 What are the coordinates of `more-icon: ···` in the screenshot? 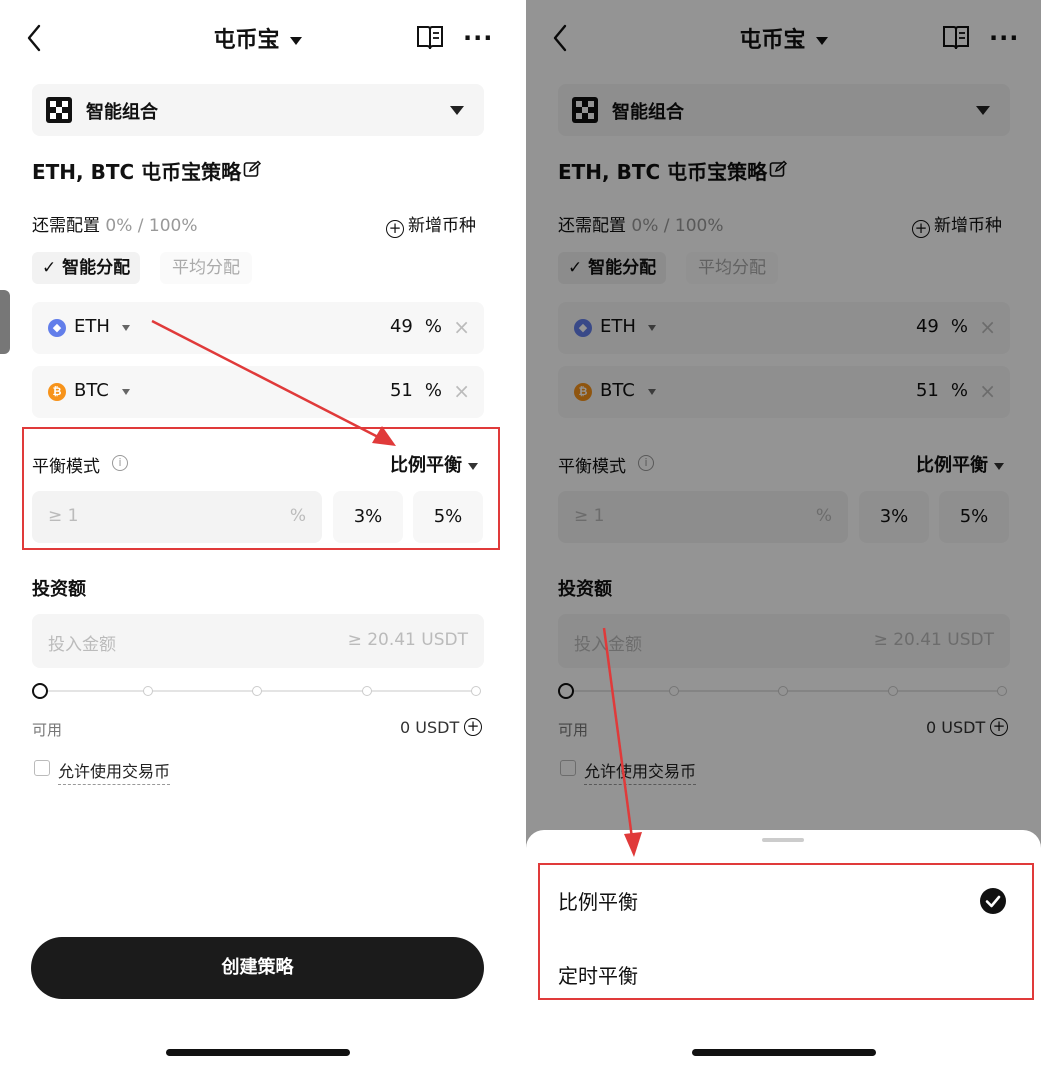 It's located at (478, 38).